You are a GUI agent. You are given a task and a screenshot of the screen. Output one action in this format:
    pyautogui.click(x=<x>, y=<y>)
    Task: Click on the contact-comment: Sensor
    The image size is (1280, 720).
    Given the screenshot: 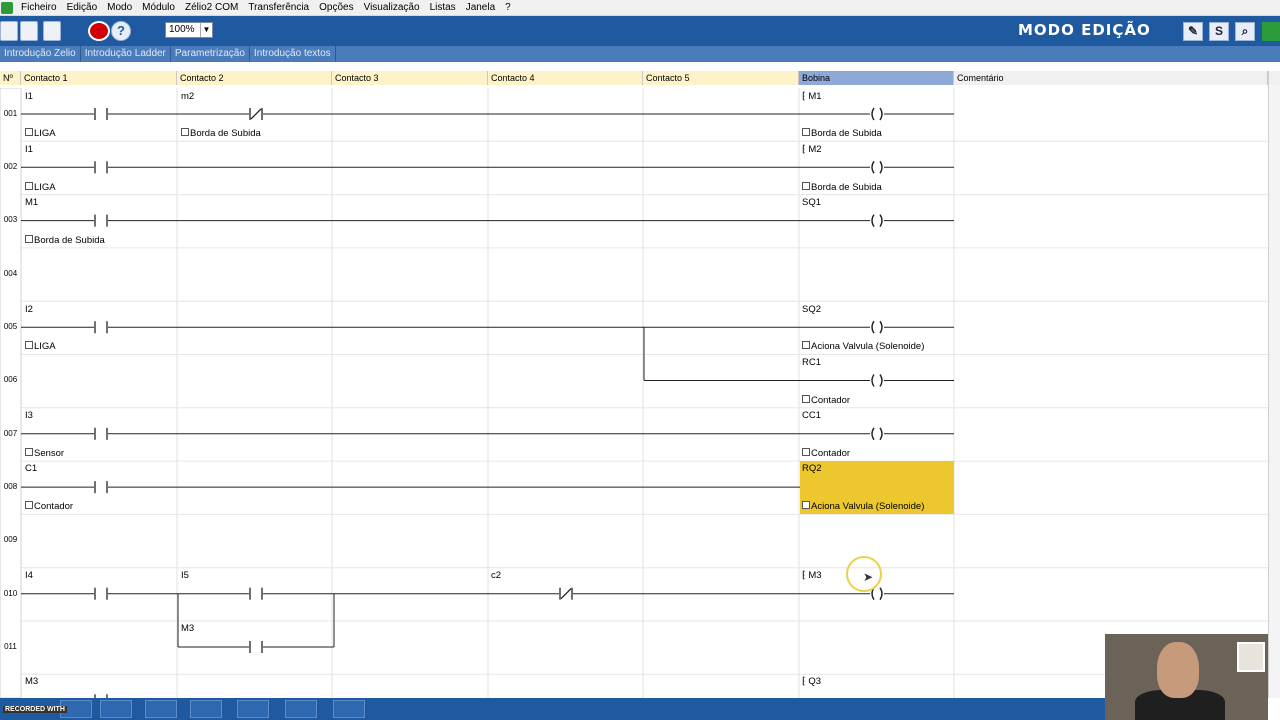 What is the action you would take?
    pyautogui.click(x=44, y=453)
    